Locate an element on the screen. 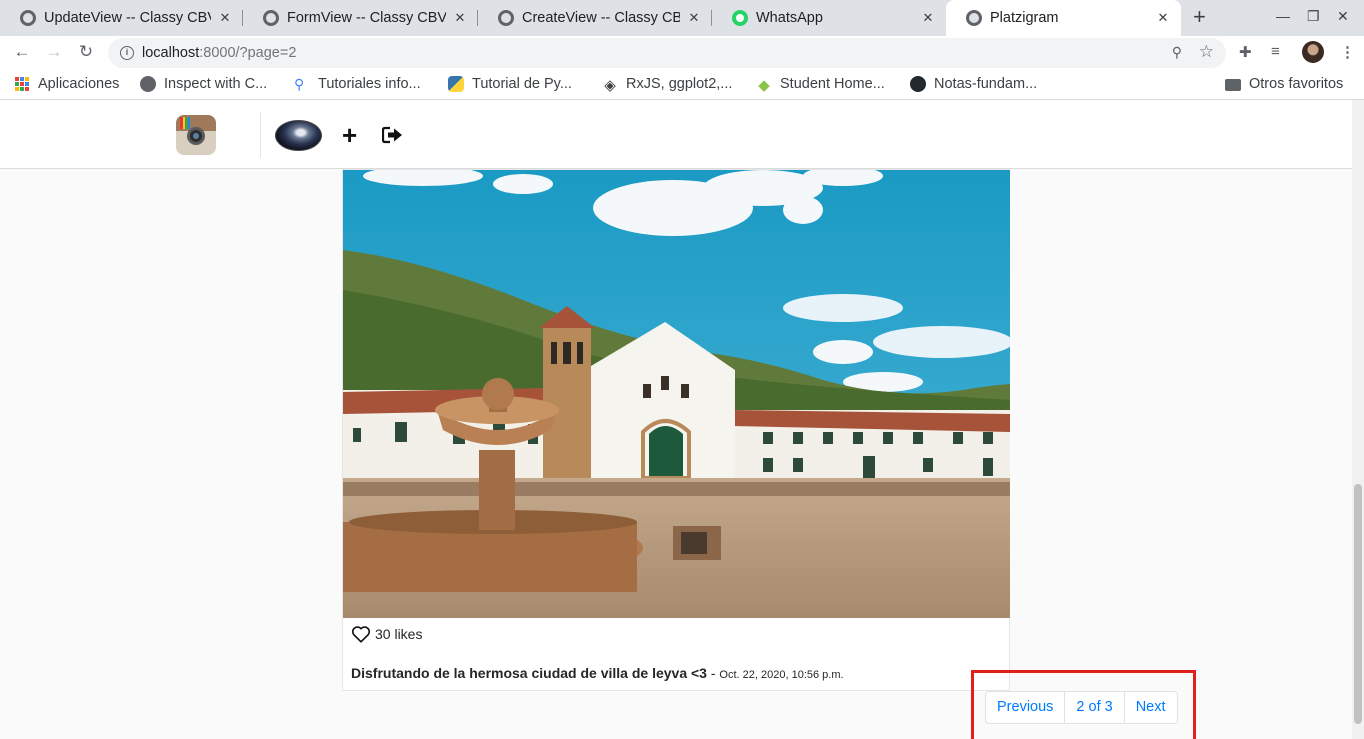 The image size is (1364, 739). highlight-box is located at coordinates (1083, 704).